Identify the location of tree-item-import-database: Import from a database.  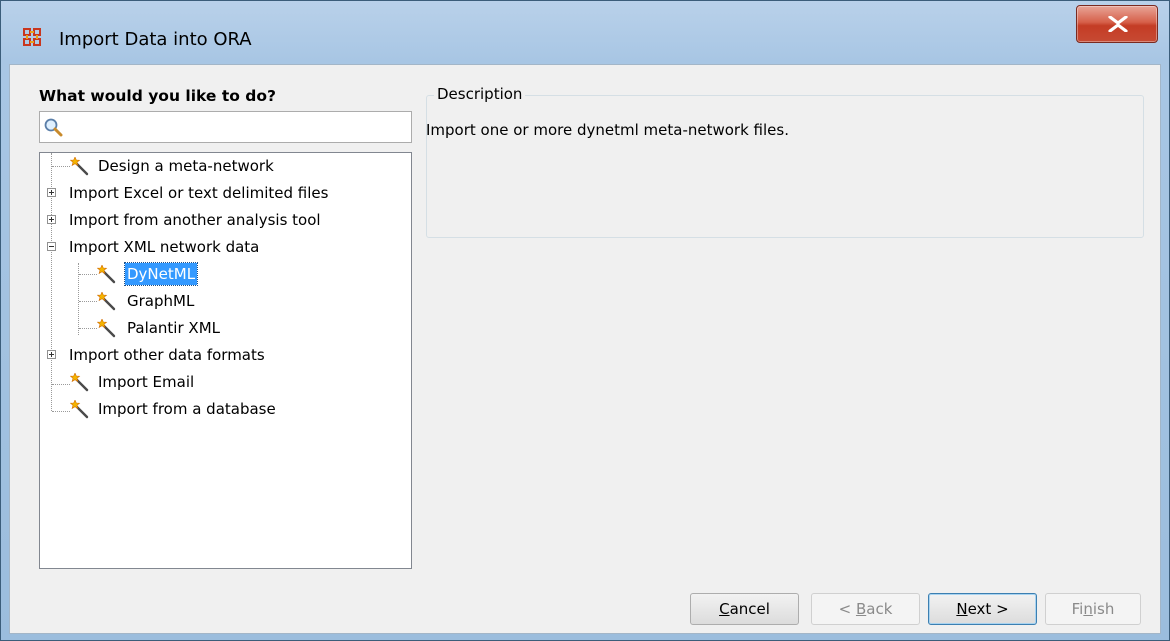
(220, 409).